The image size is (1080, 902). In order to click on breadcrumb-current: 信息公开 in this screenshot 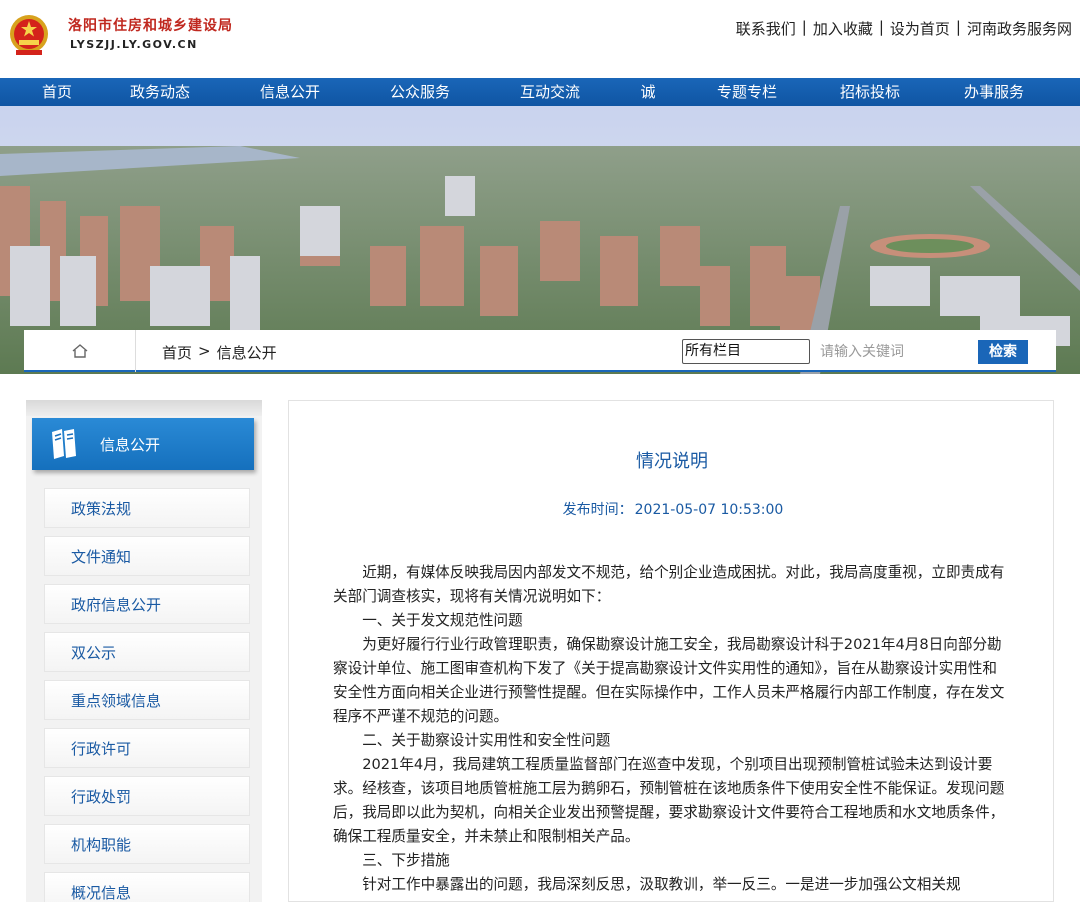, I will do `click(247, 352)`.